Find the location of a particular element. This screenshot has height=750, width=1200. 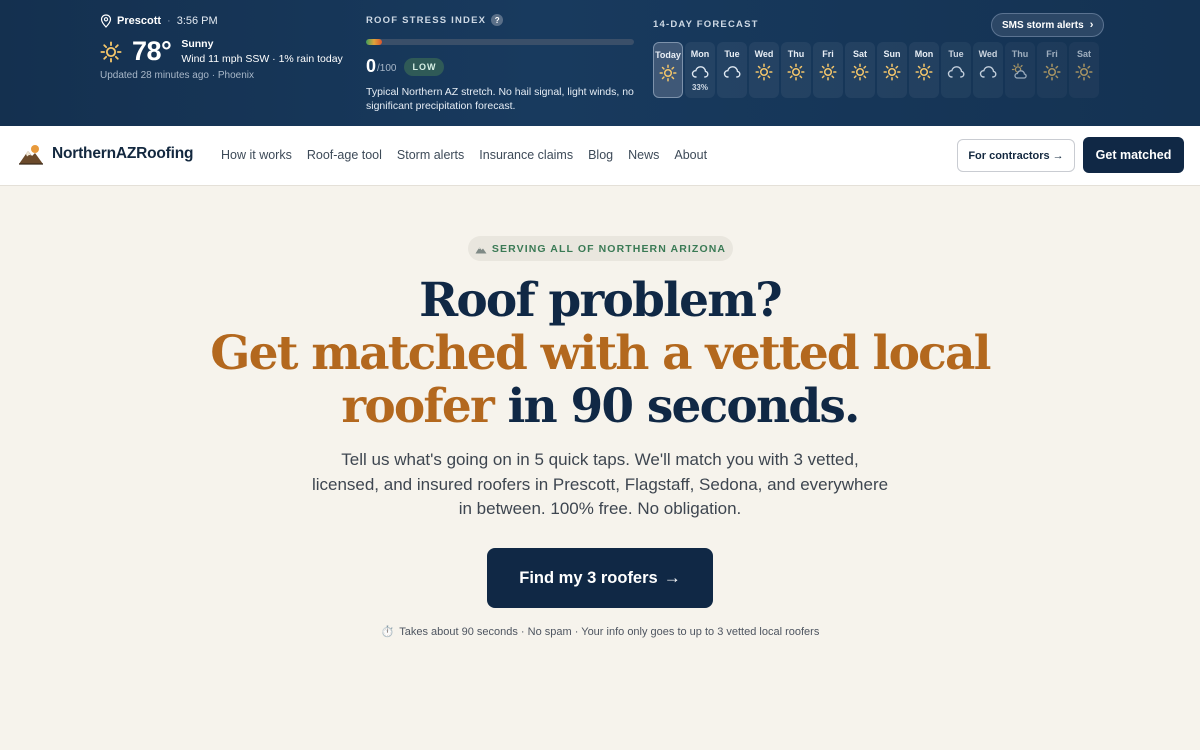

forecast-day-label: Sun is located at coordinates (892, 54).